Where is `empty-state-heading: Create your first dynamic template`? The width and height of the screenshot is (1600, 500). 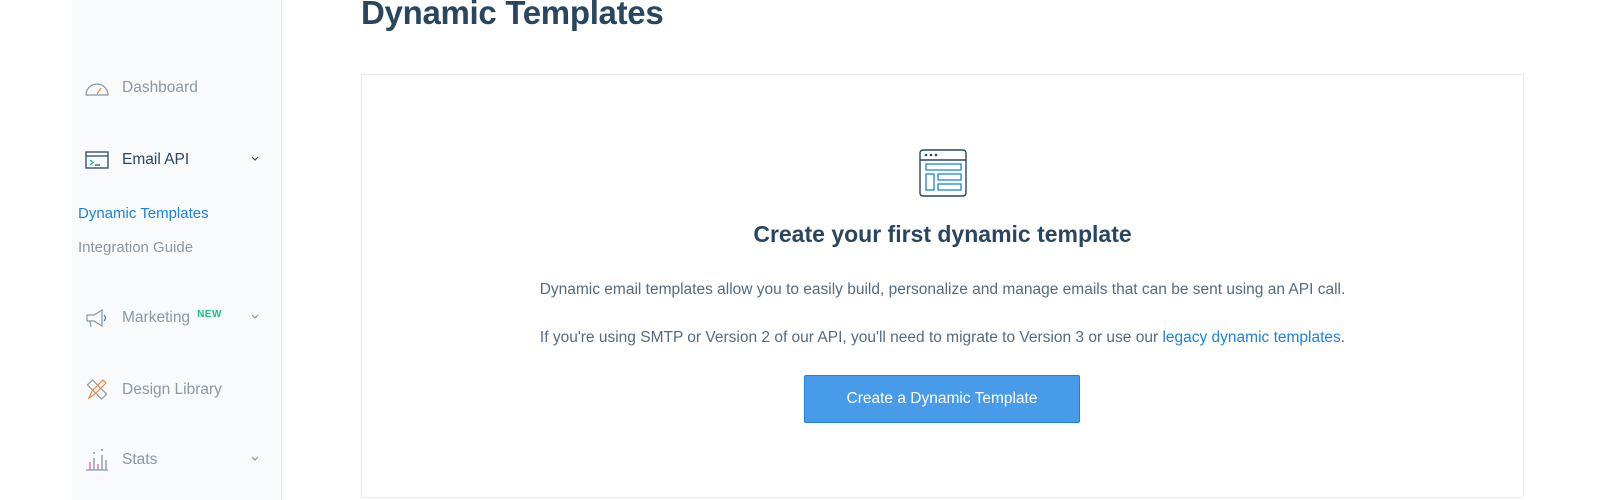
empty-state-heading: Create your first dynamic template is located at coordinates (942, 234).